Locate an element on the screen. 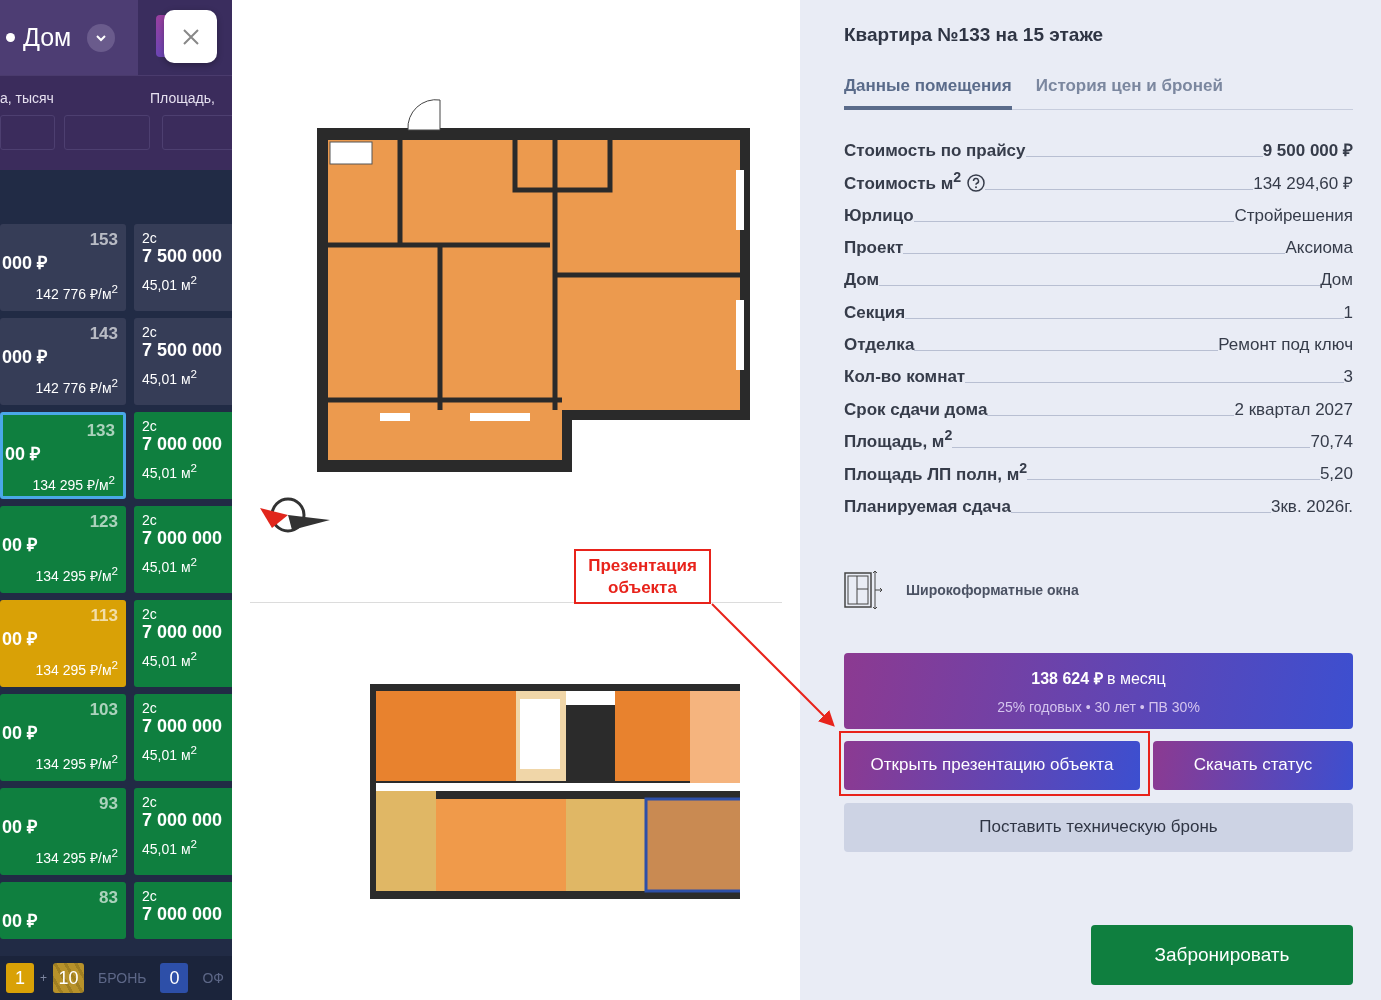  apartment-number: 123 is located at coordinates (103, 522).